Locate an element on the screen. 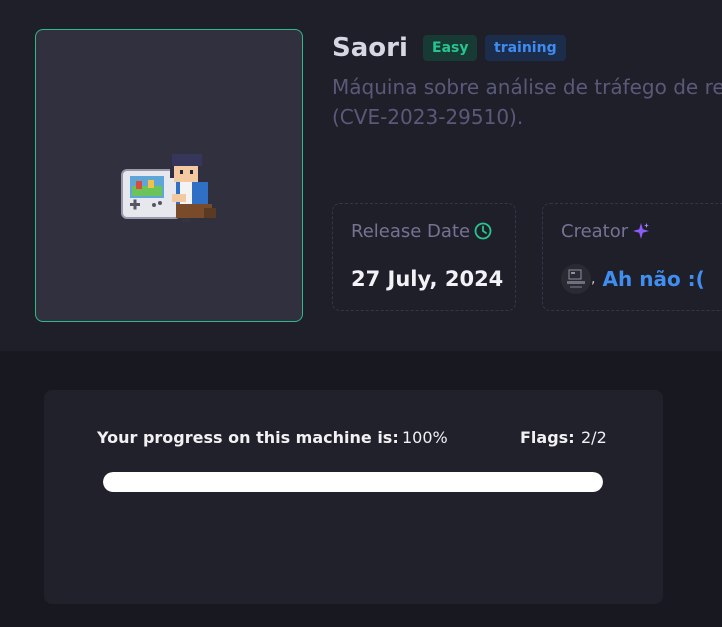 Image resolution: width=722 pixels, height=627 pixels. progress-value: 100% is located at coordinates (425, 437).